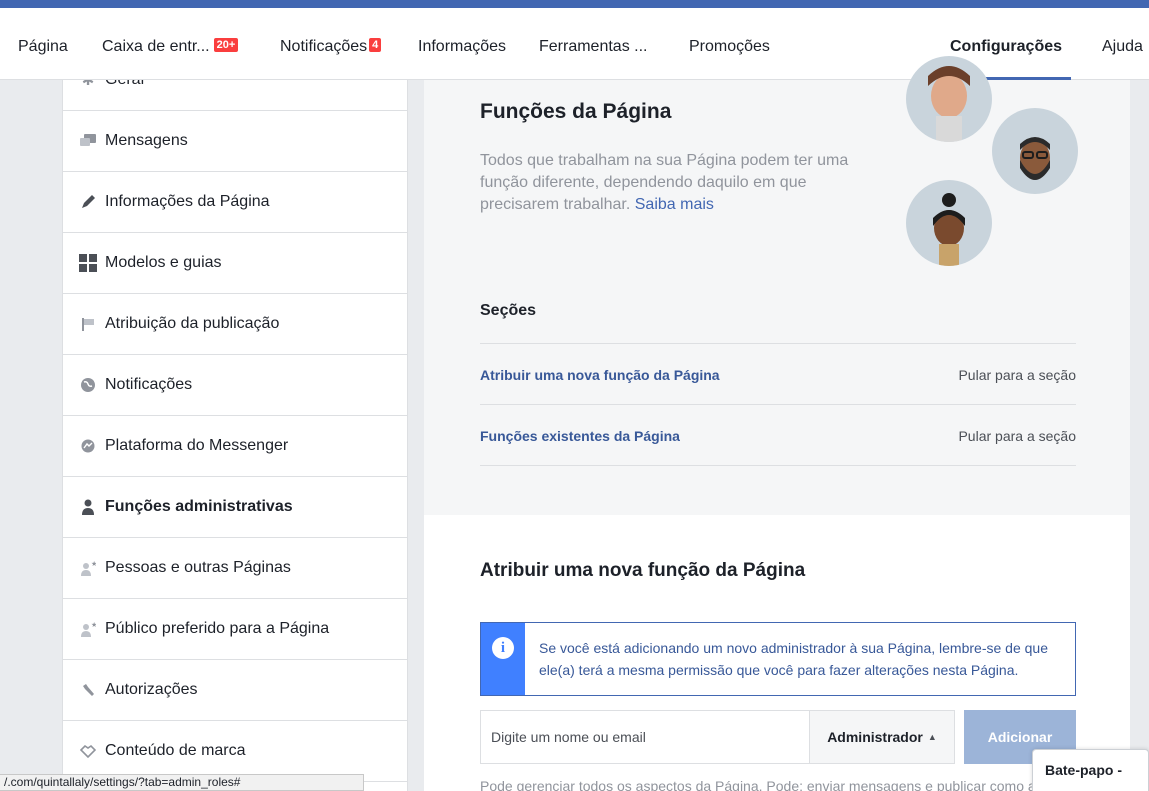  I want to click on sidebar-item-notificacoes: Notificações, so click(235, 385).